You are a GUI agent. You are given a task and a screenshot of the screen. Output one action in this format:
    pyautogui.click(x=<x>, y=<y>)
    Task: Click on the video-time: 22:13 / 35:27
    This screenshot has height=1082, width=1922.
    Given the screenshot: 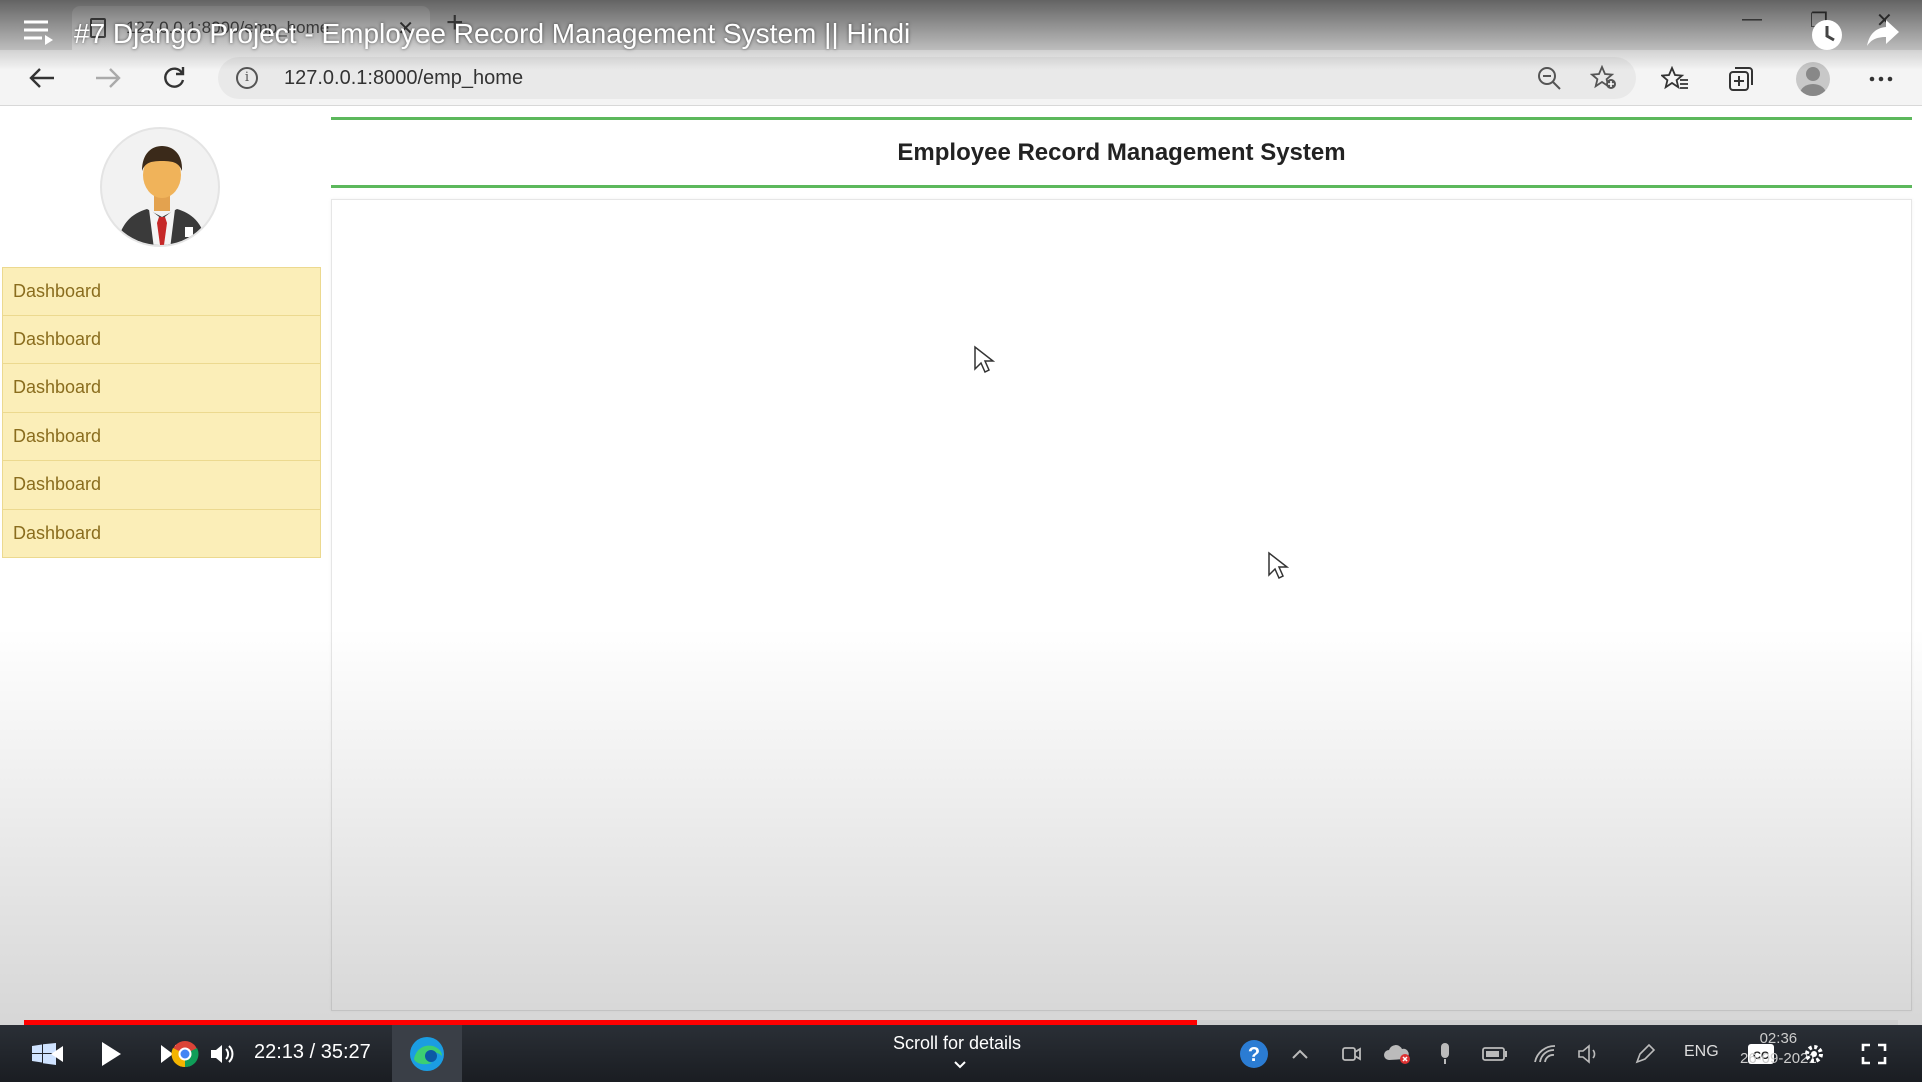 What is the action you would take?
    pyautogui.click(x=312, y=1052)
    